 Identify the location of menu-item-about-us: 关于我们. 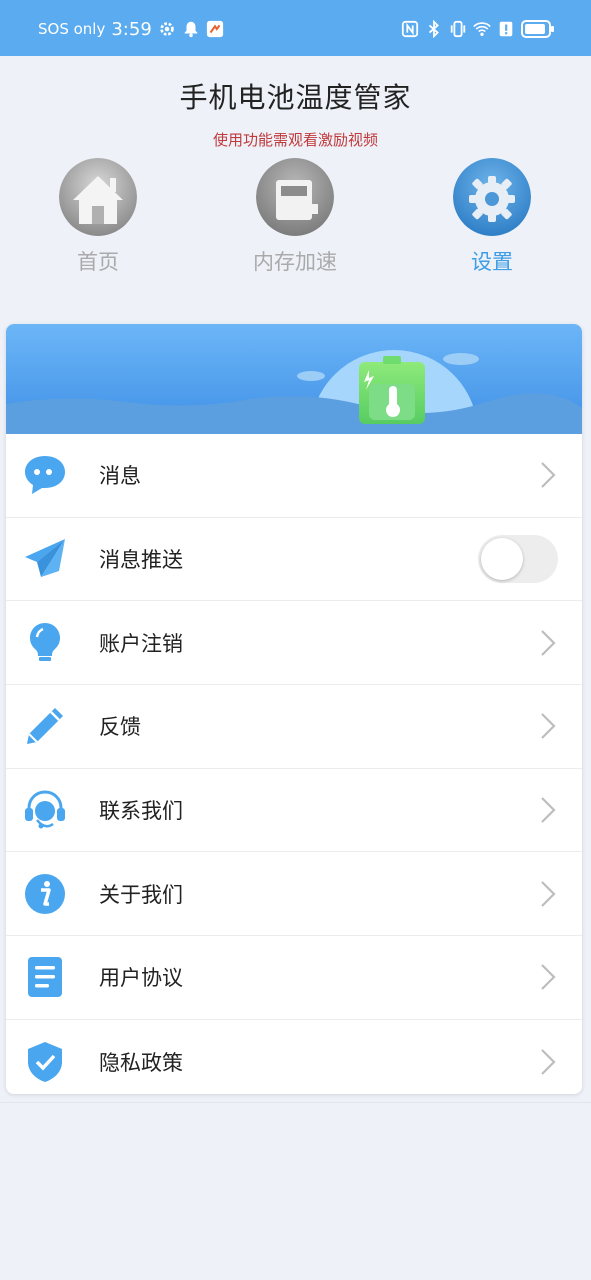
(294, 894).